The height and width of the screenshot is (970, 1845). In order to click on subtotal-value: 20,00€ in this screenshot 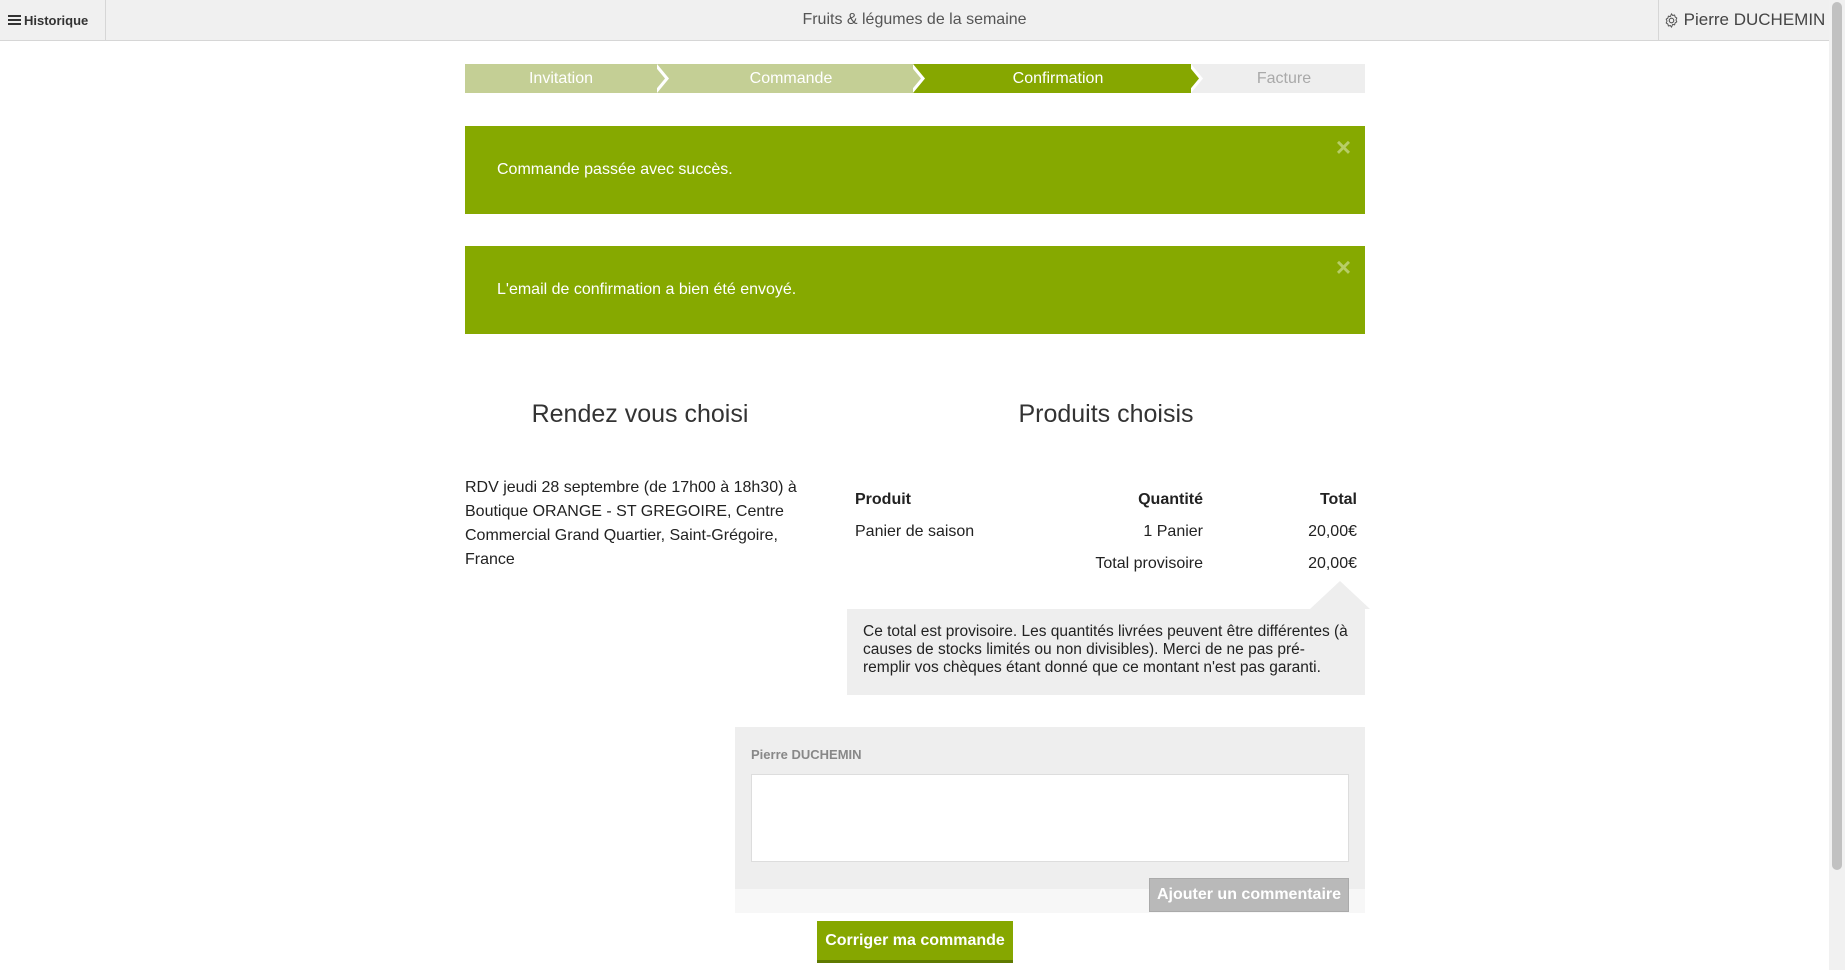, I will do `click(1332, 563)`.